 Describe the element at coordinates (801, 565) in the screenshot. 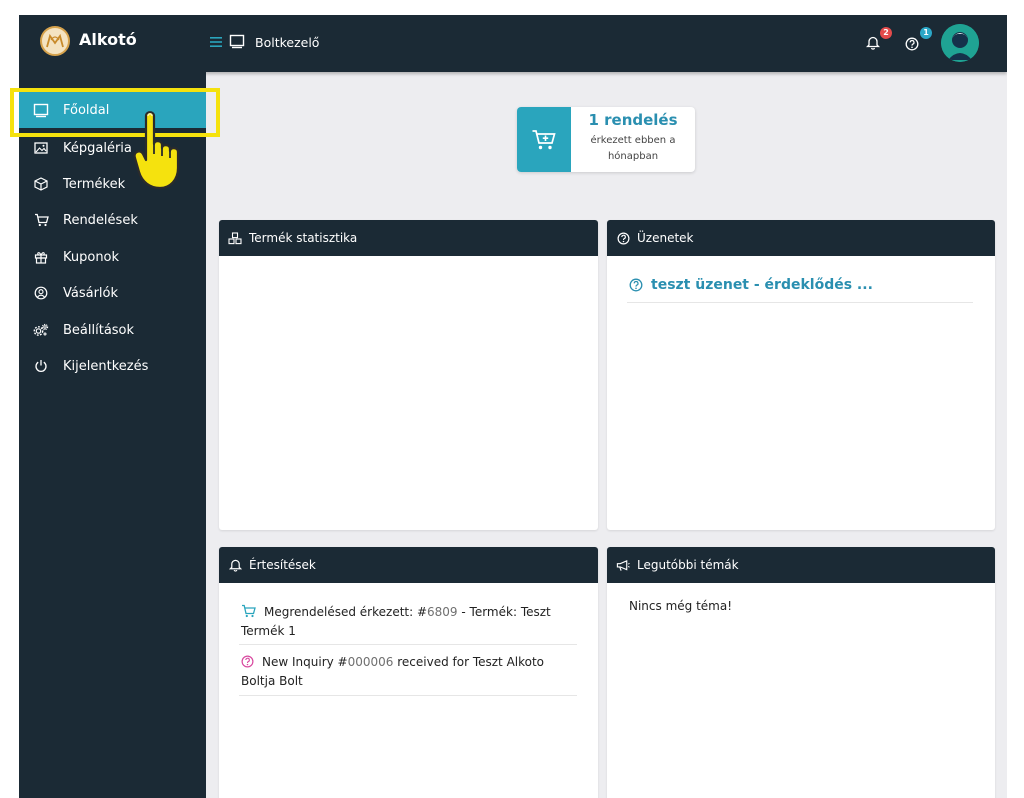

I see `panel-header: Legutóbbi témák` at that location.